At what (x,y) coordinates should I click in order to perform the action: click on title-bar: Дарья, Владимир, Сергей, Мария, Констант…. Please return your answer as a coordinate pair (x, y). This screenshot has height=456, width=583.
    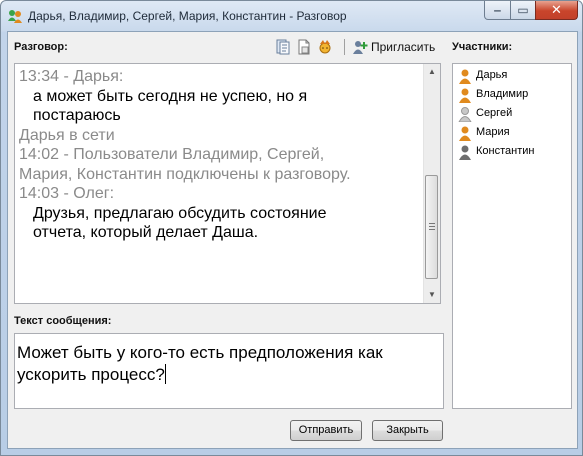
    Looking at the image, I should click on (291, 16).